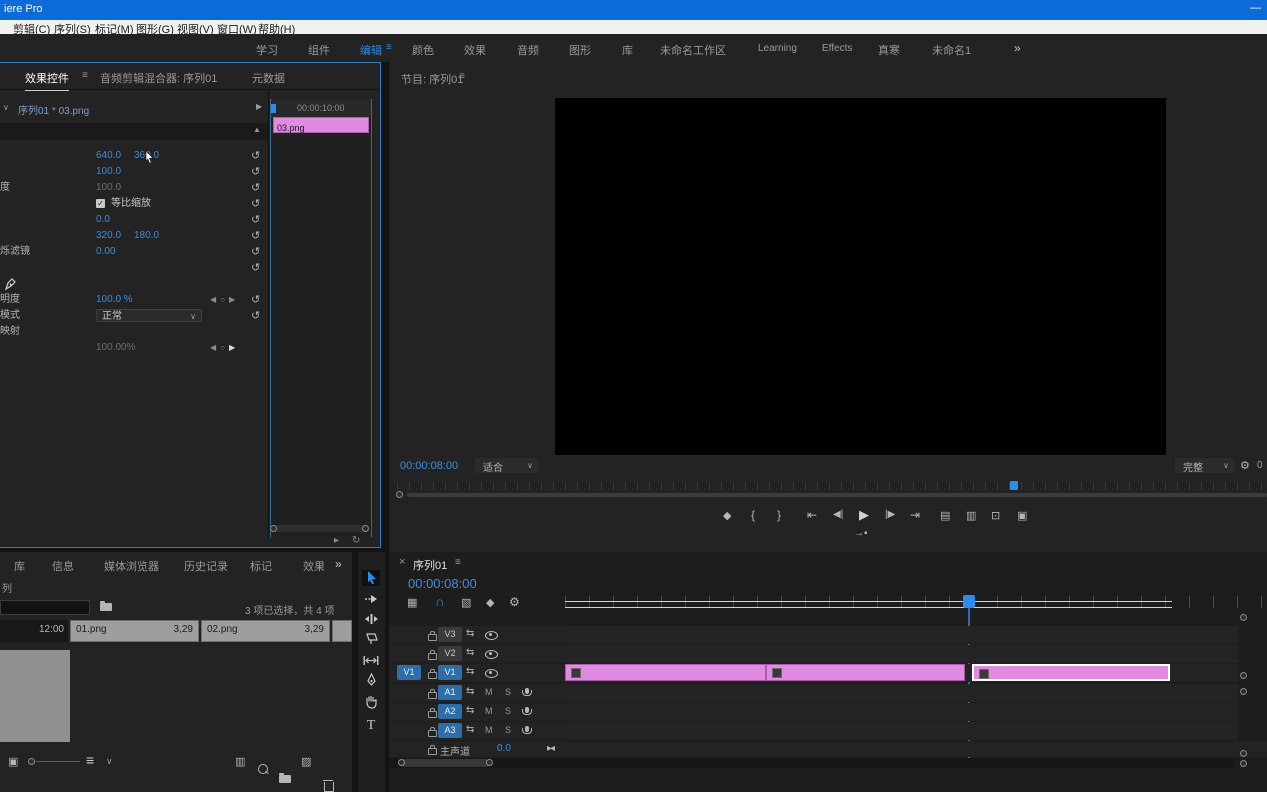 Image resolution: width=1267 pixels, height=792 pixels. I want to click on workspace-tab-color: 颜色, so click(423, 50).